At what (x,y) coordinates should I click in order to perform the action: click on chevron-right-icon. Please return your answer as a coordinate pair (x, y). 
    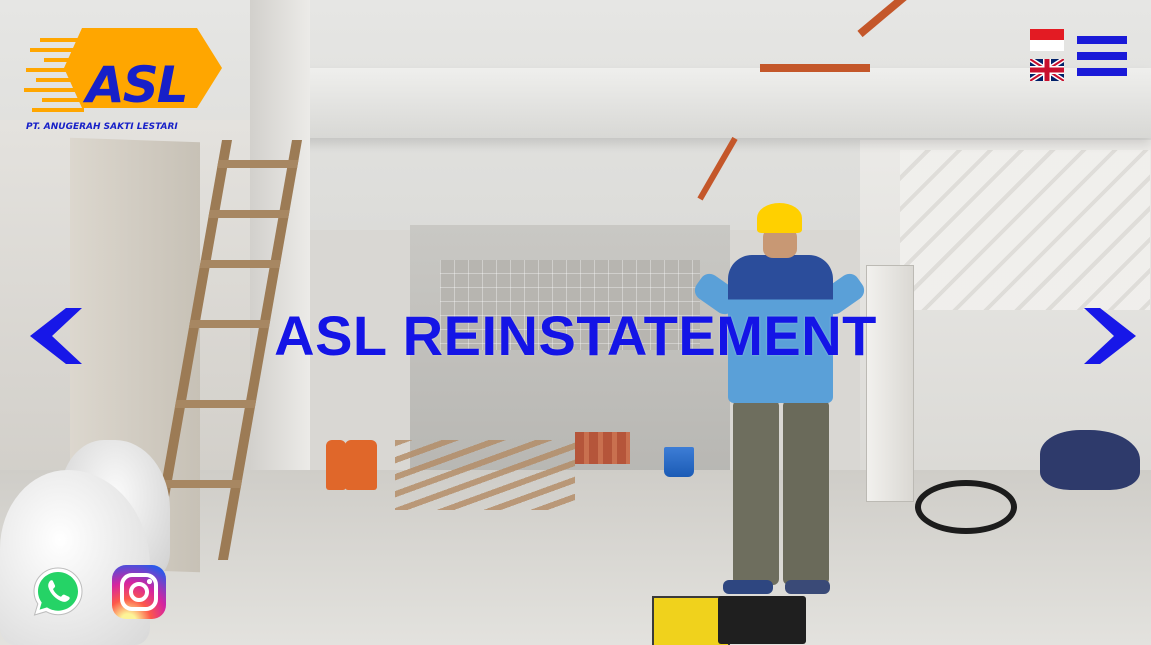
    Looking at the image, I should click on (1110, 336).